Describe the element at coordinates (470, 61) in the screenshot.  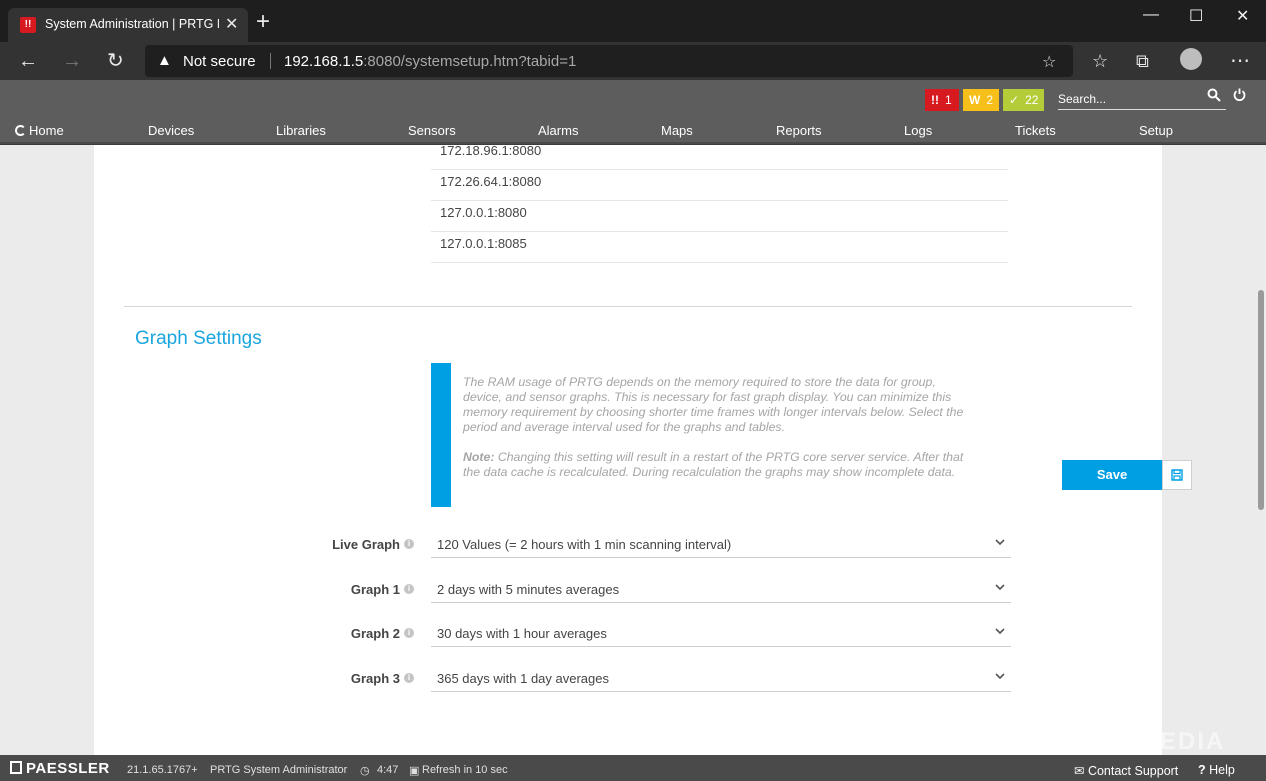
I see `url-path: :8080/systemsetup.htm?tabid=1` at that location.